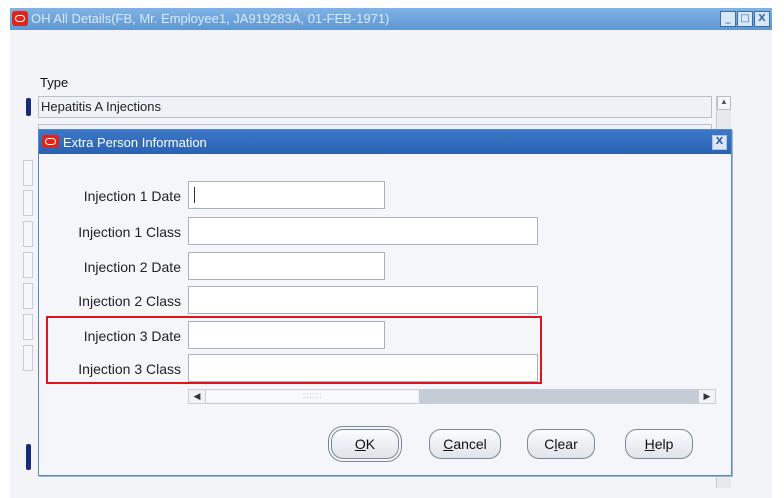 The image size is (784, 498). What do you see at coordinates (728, 19) in the screenshot?
I see `minimize-button: _` at bounding box center [728, 19].